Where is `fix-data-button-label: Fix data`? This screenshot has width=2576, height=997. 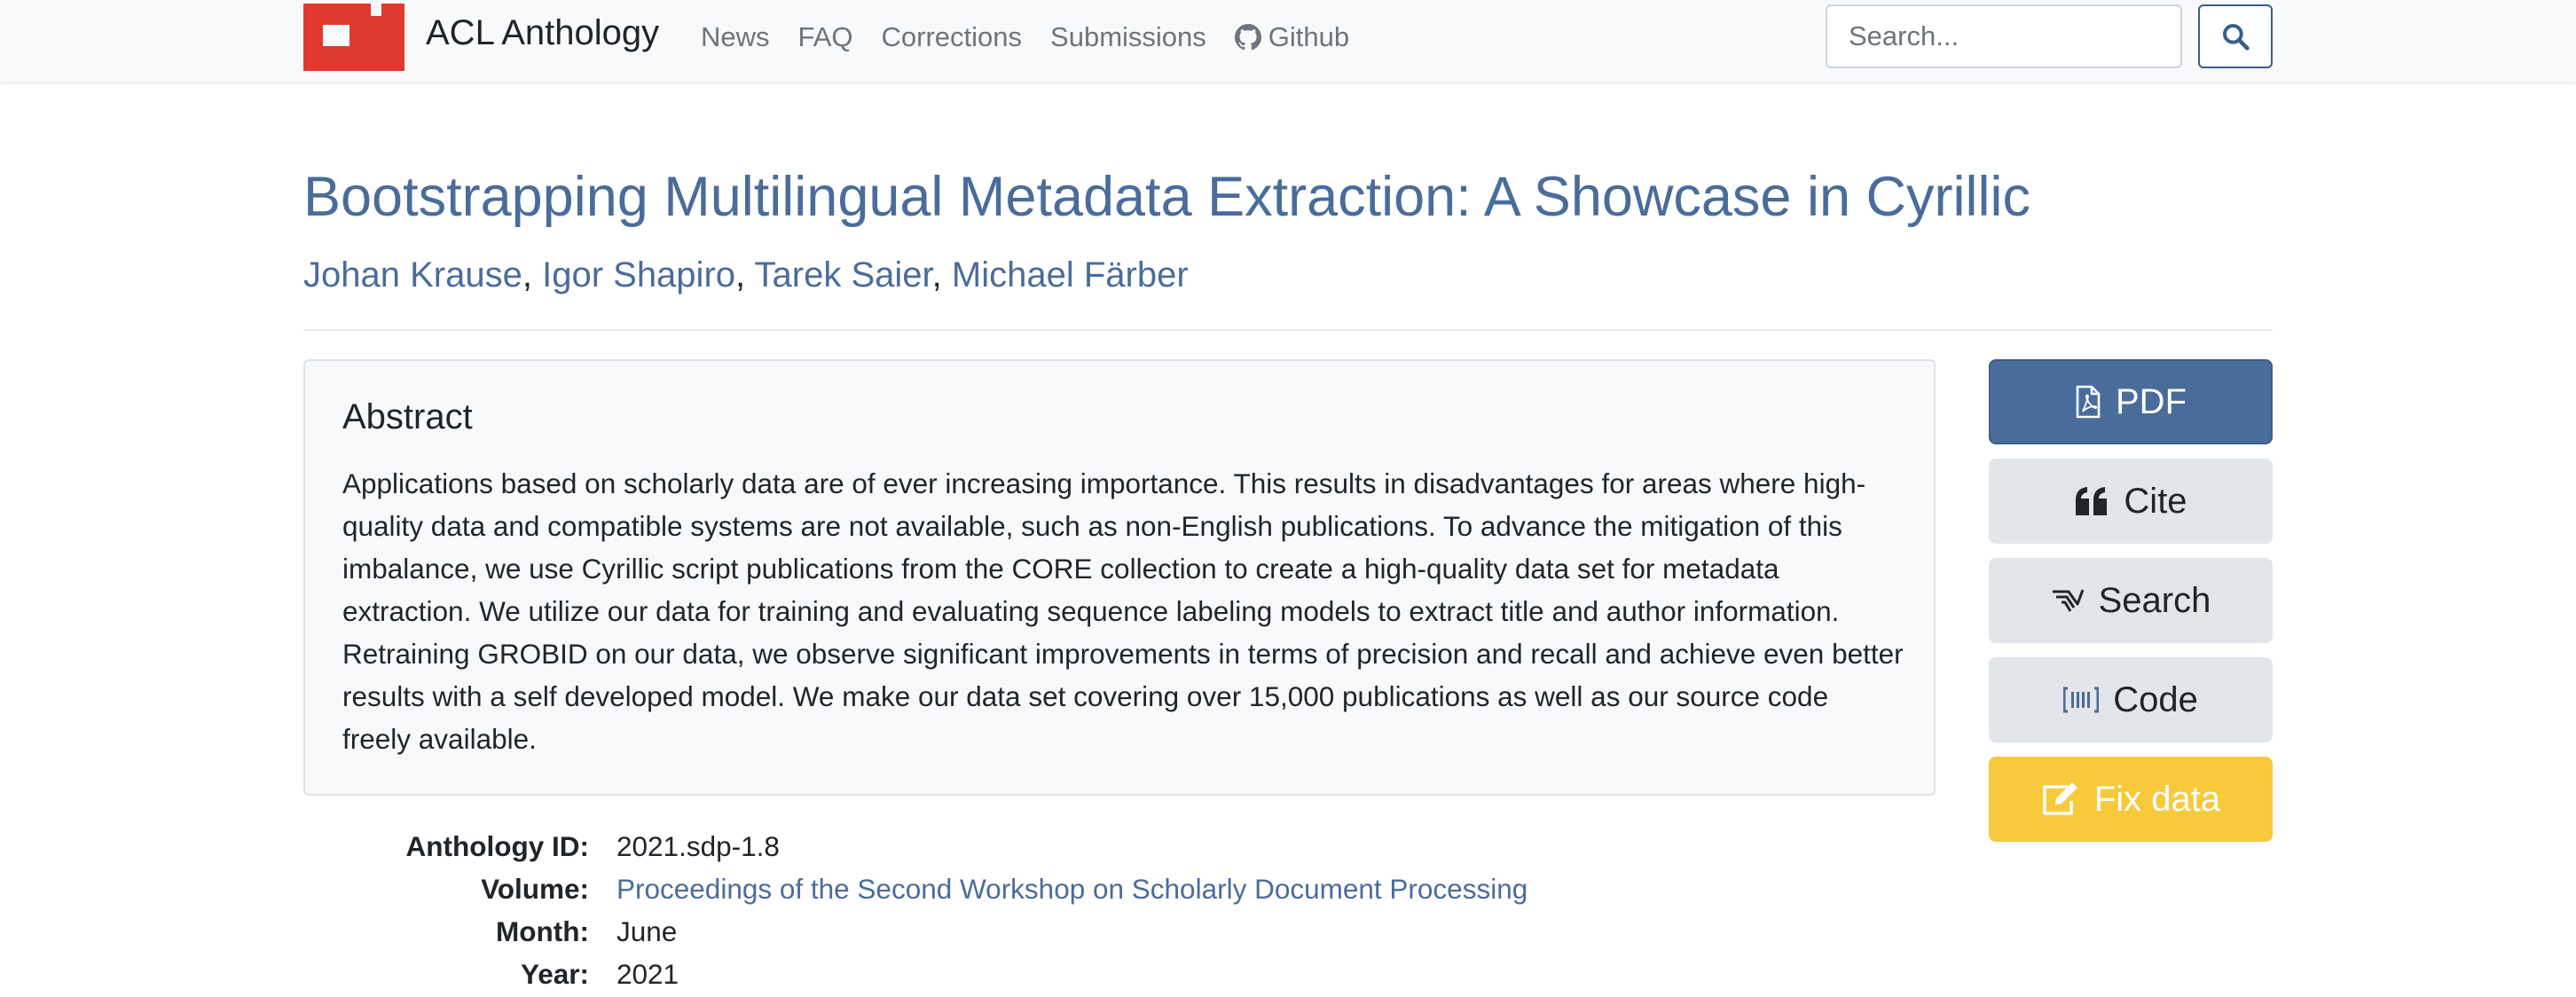 fix-data-button-label: Fix data is located at coordinates (2157, 799).